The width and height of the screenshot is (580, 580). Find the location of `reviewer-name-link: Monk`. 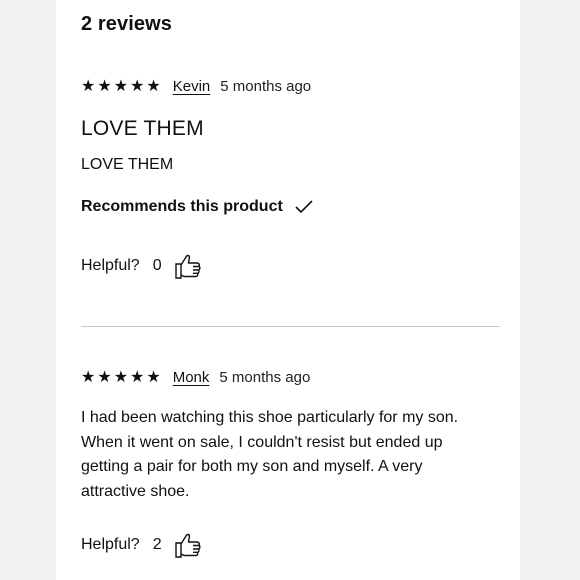

reviewer-name-link: Monk is located at coordinates (191, 377).